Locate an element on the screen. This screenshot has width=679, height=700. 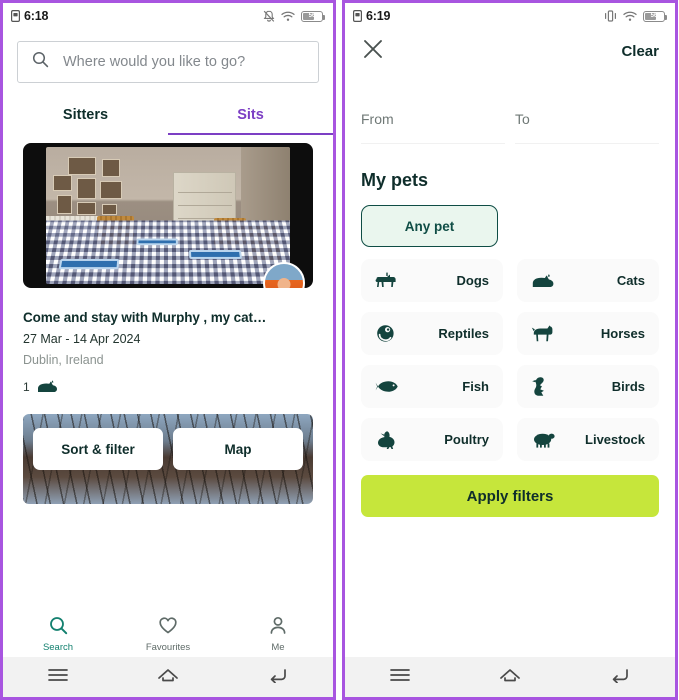
date-to-label: To is located at coordinates (522, 119).